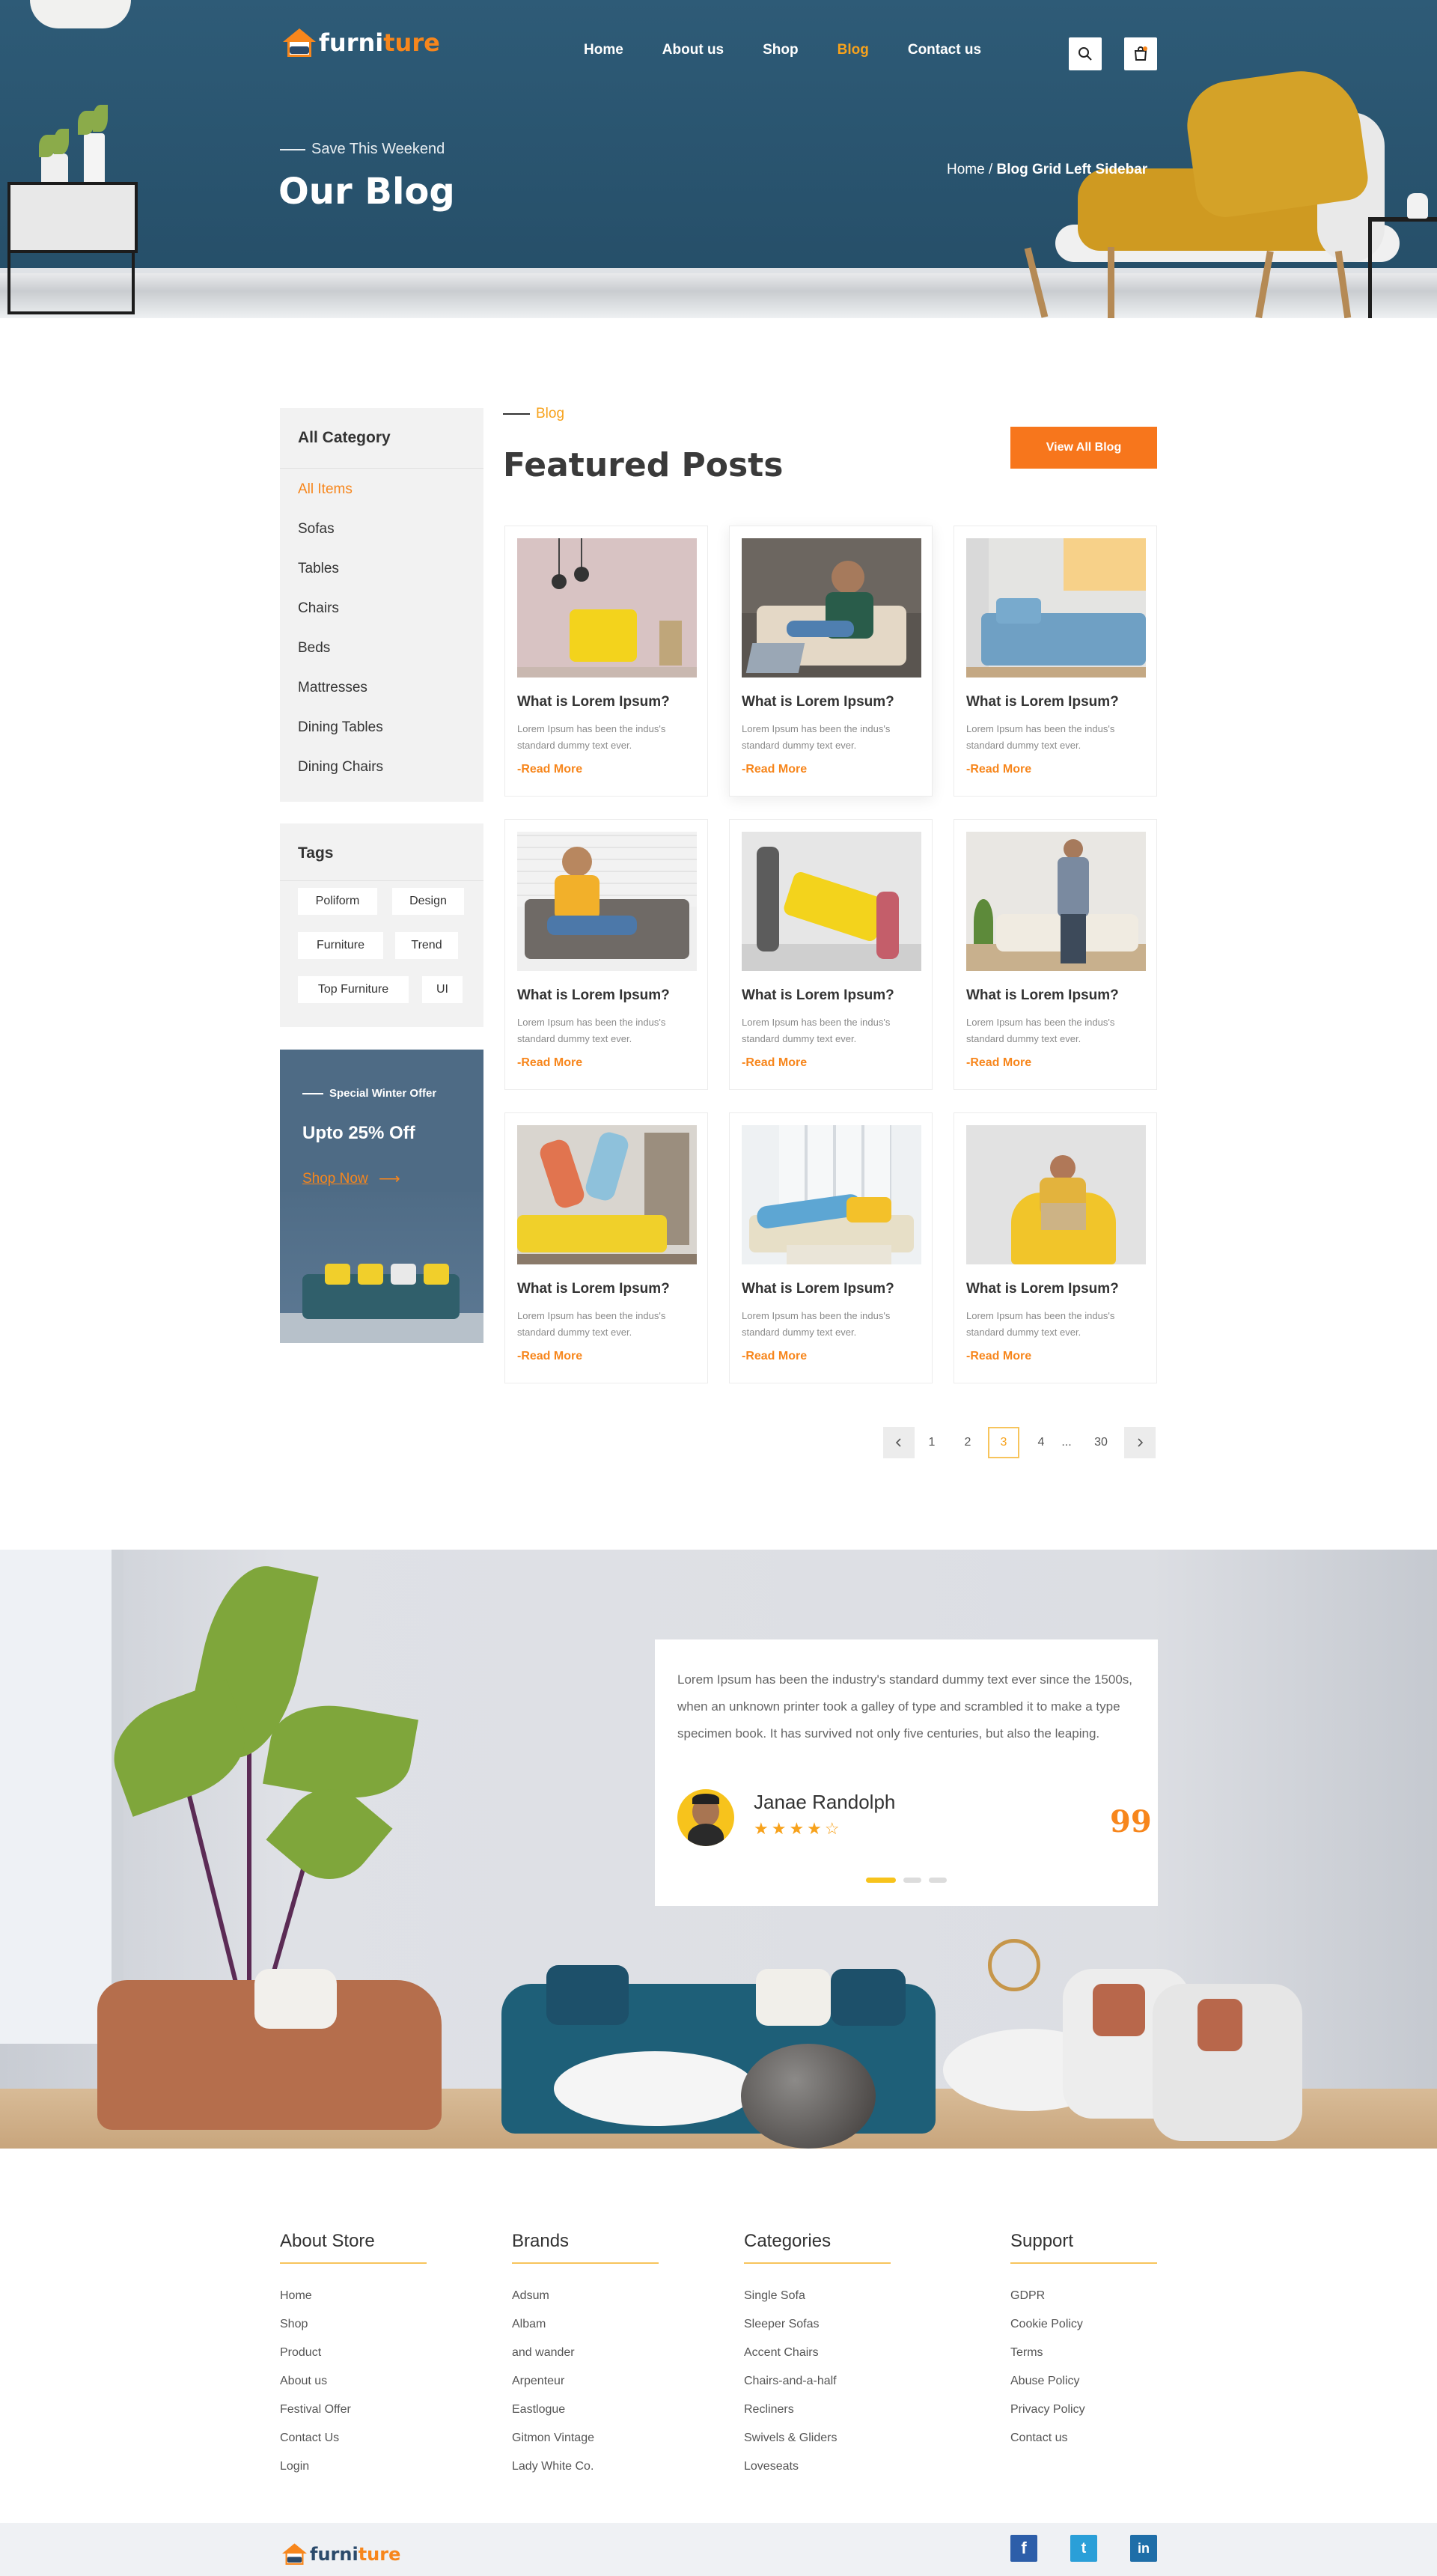  I want to click on footer-link: Product, so click(300, 2353).